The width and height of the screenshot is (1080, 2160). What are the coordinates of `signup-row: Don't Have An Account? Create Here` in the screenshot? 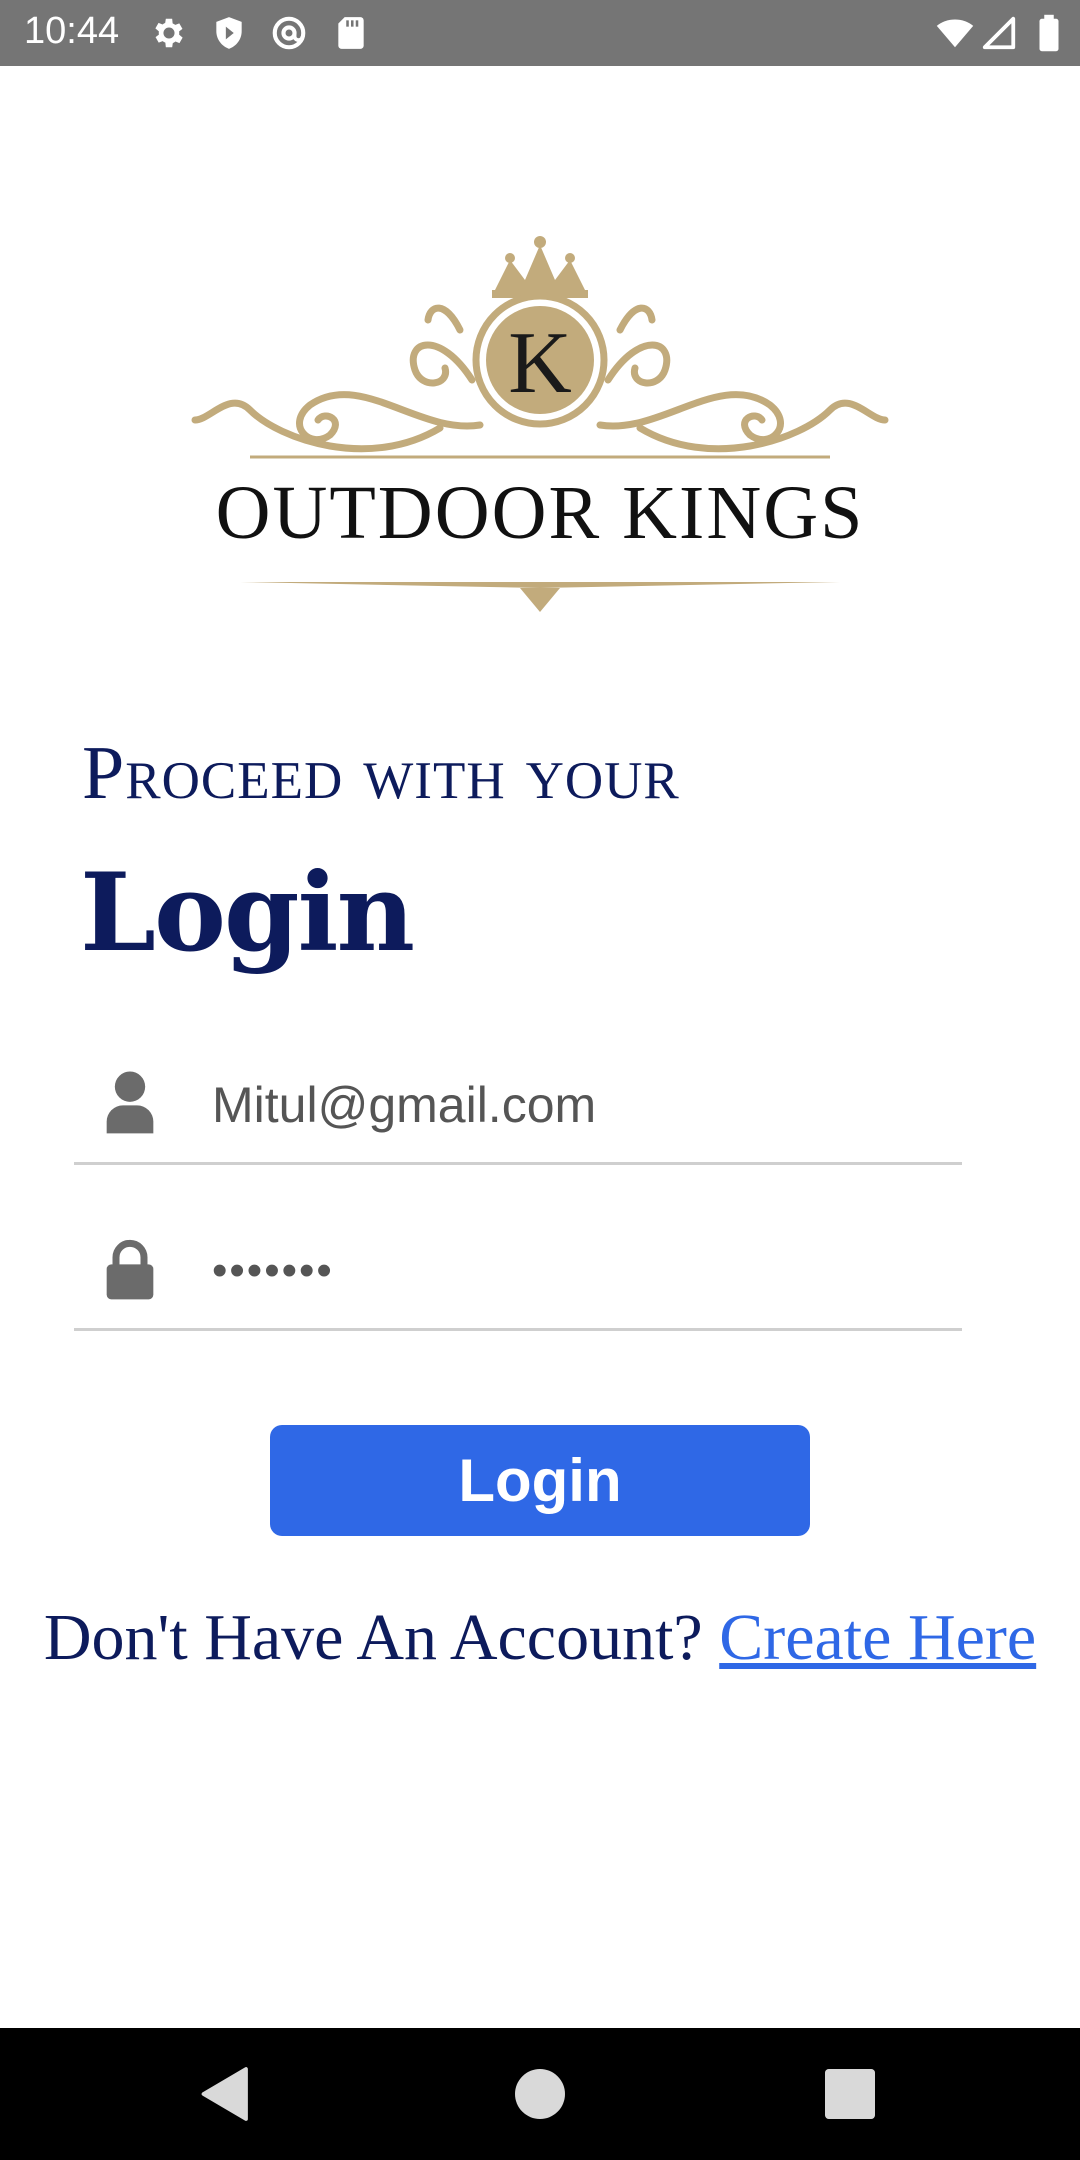 It's located at (540, 1638).